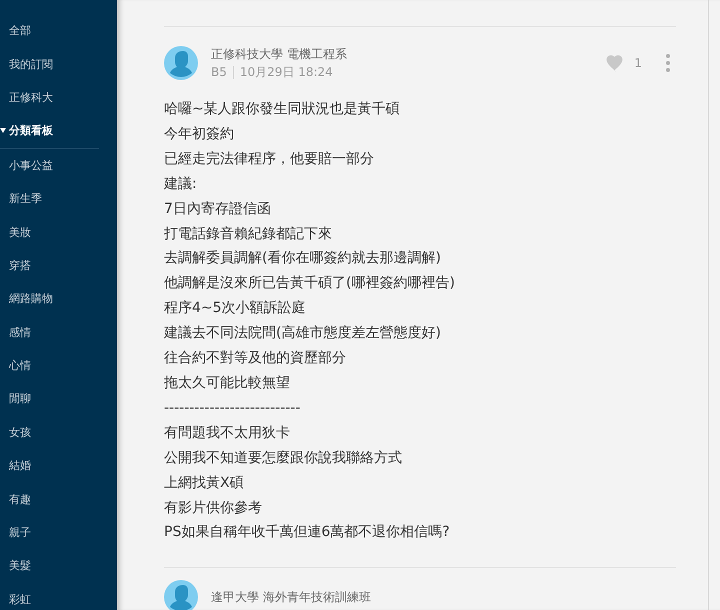  I want to click on comment-text: 他調解是沒來所已告黃千碩了(哪裡簽約哪裡告), so click(310, 284).